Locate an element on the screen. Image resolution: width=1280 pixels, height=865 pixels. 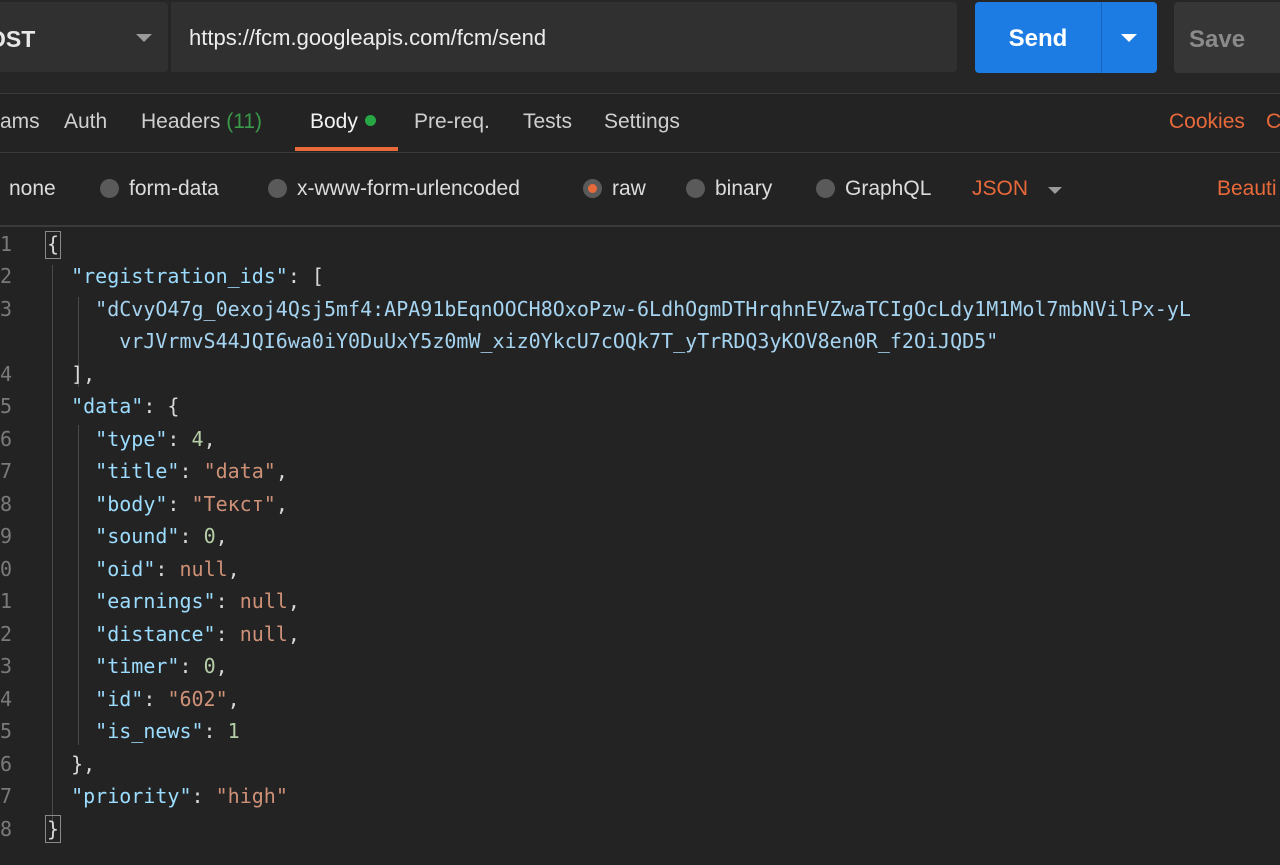
beautify-link: Beauti is located at coordinates (1247, 189).